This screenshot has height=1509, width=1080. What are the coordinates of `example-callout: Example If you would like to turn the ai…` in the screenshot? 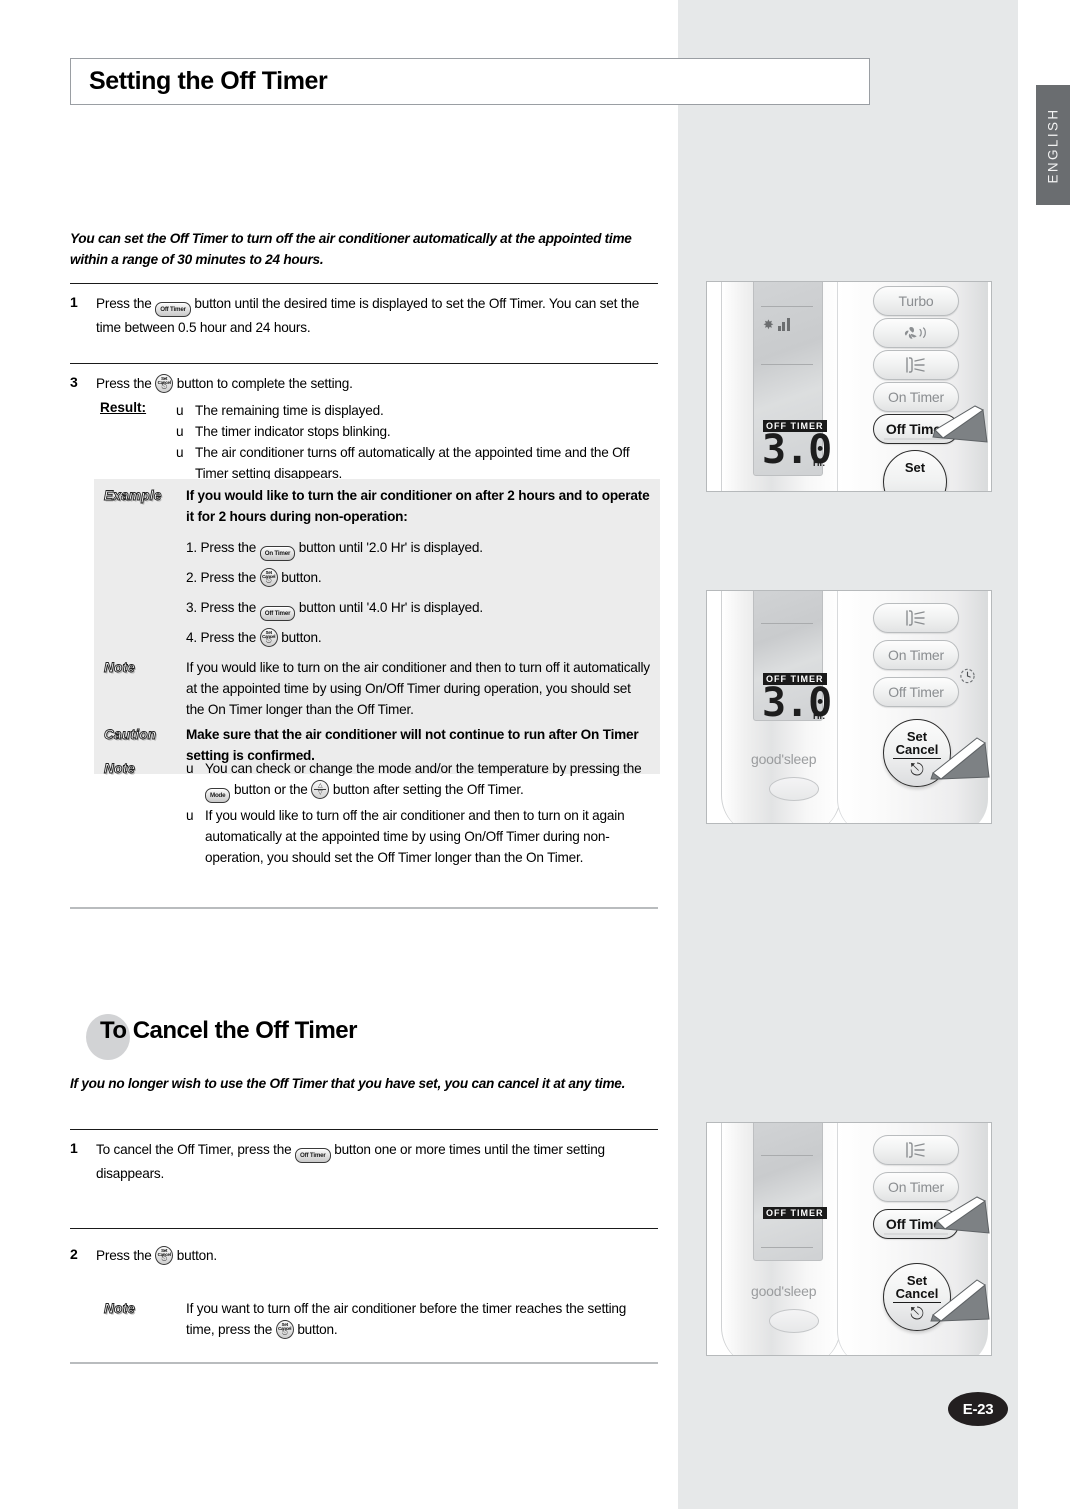 It's located at (377, 506).